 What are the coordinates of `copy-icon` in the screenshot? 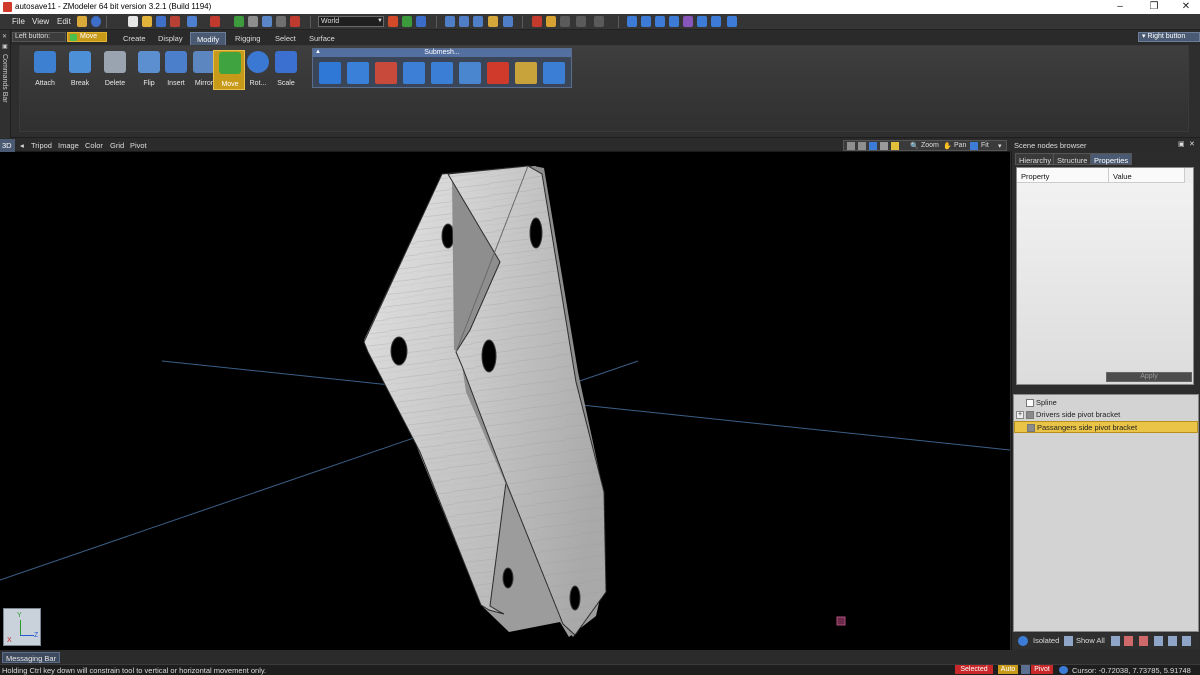 It's located at (253, 21).